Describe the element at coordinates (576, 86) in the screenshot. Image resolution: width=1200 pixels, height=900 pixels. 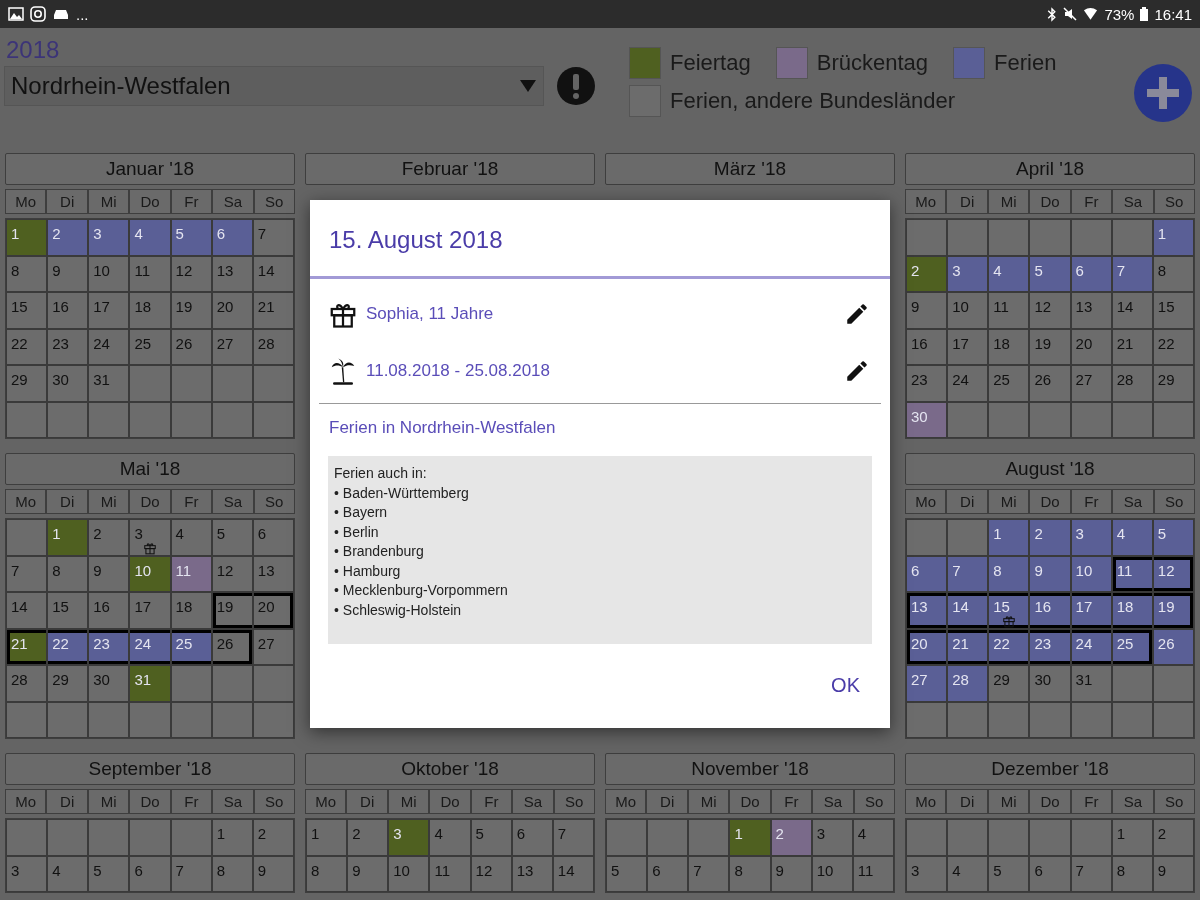
I see `warning-icon` at that location.